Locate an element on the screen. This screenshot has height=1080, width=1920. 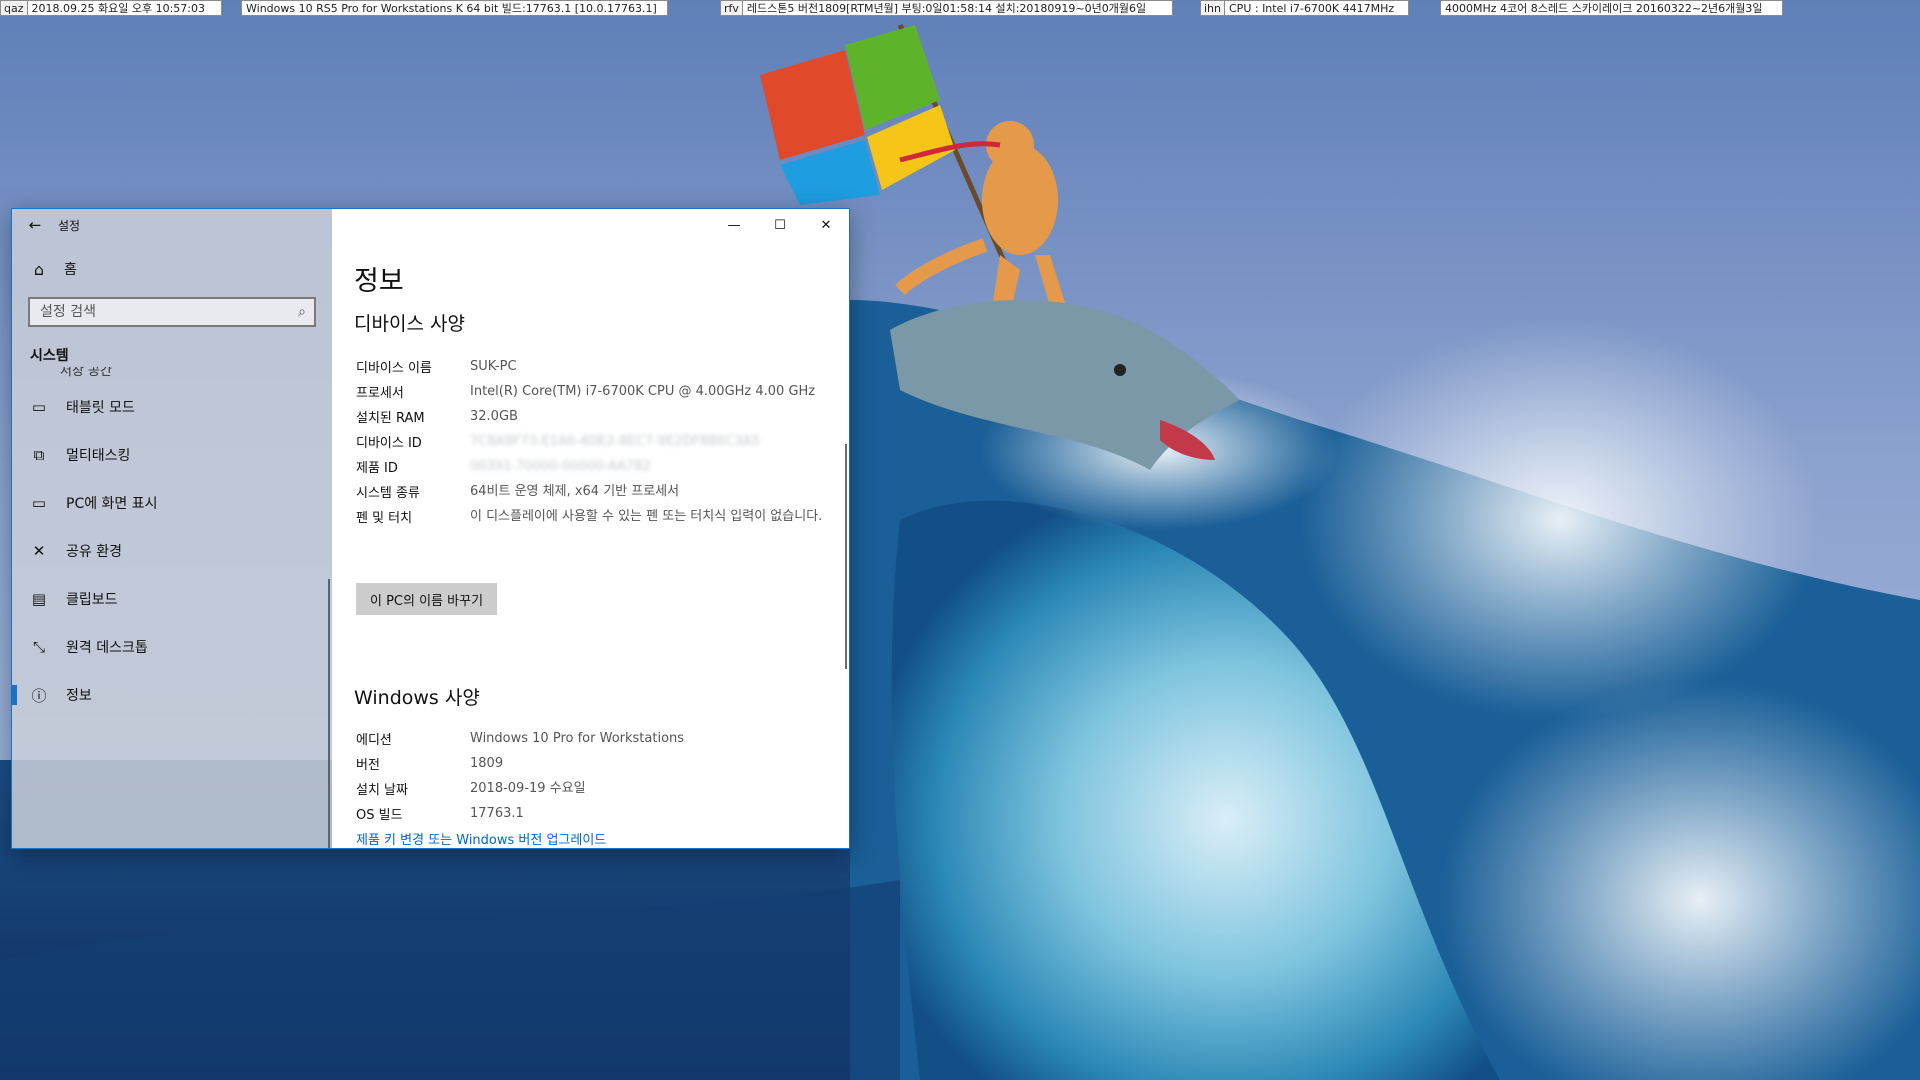
minimize-icon: — is located at coordinates (734, 225).